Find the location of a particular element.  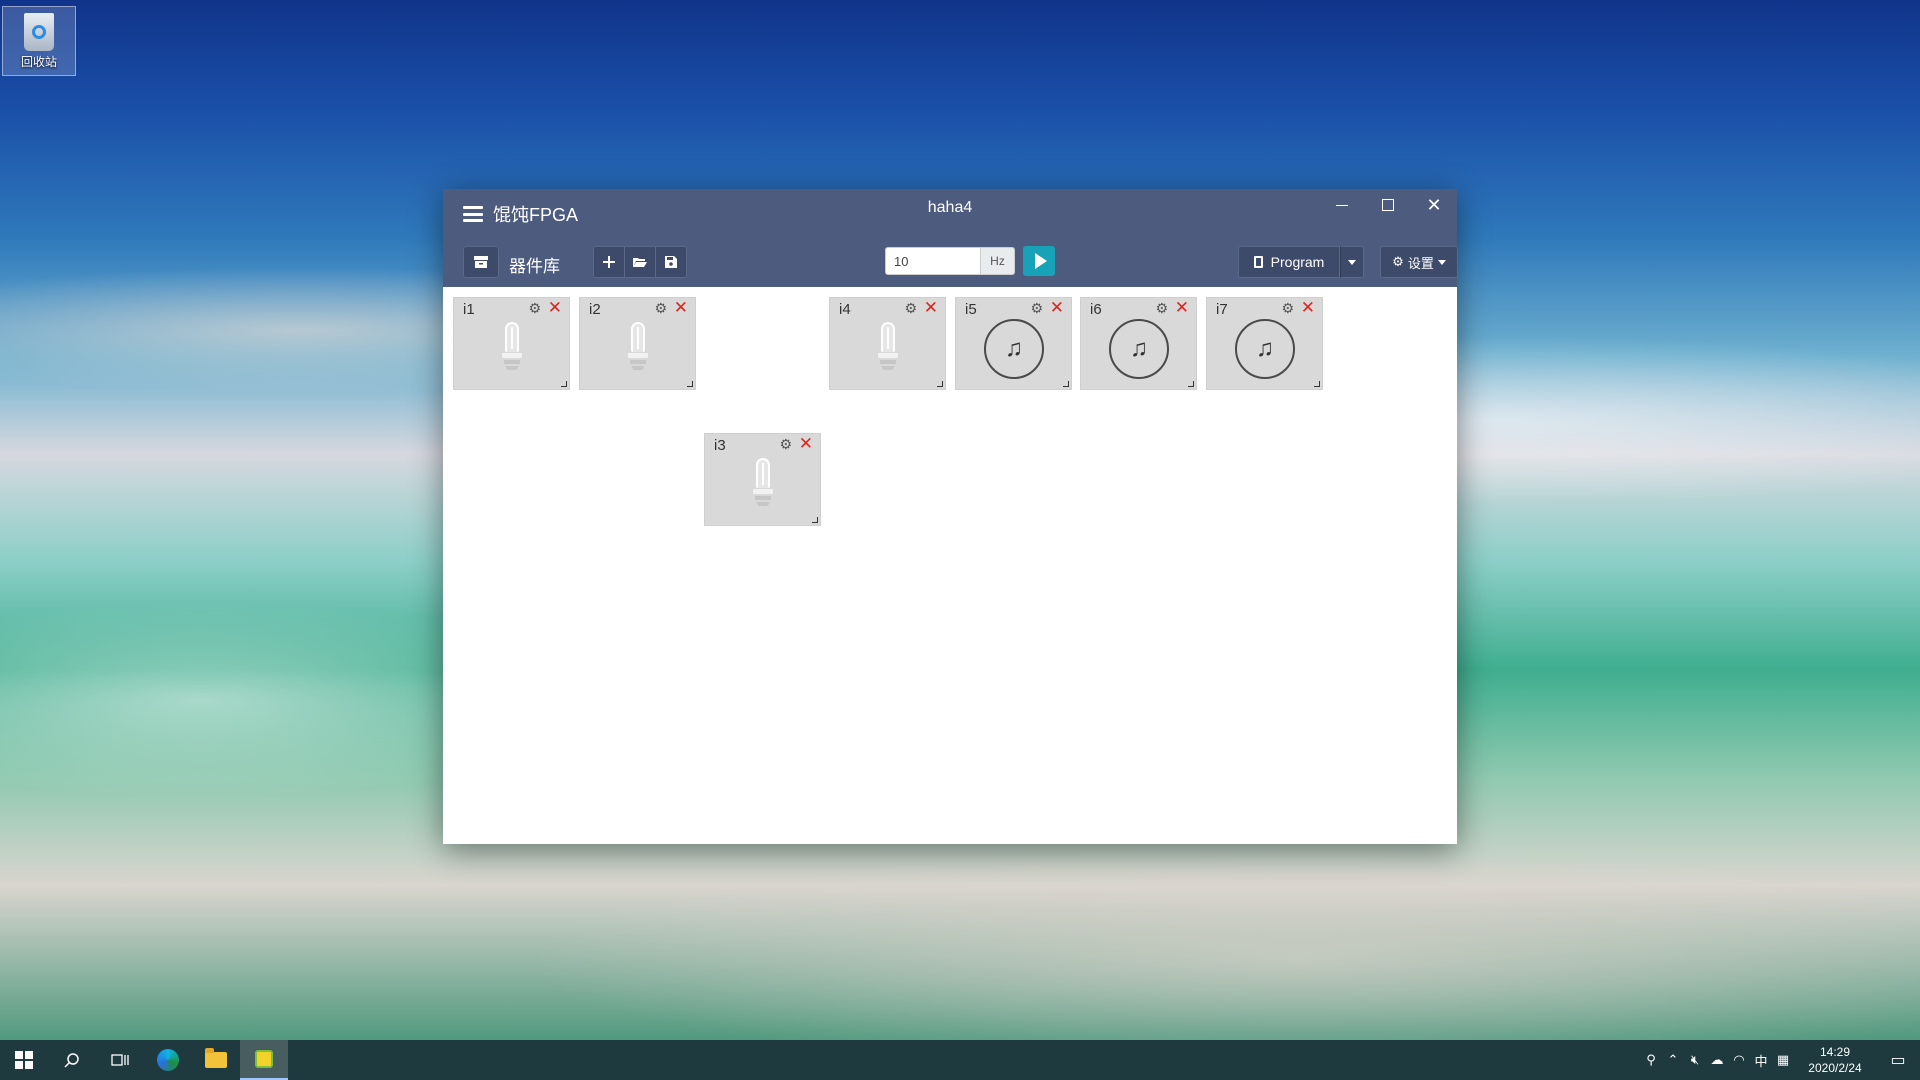

chevron-down-icon is located at coordinates (1352, 262).